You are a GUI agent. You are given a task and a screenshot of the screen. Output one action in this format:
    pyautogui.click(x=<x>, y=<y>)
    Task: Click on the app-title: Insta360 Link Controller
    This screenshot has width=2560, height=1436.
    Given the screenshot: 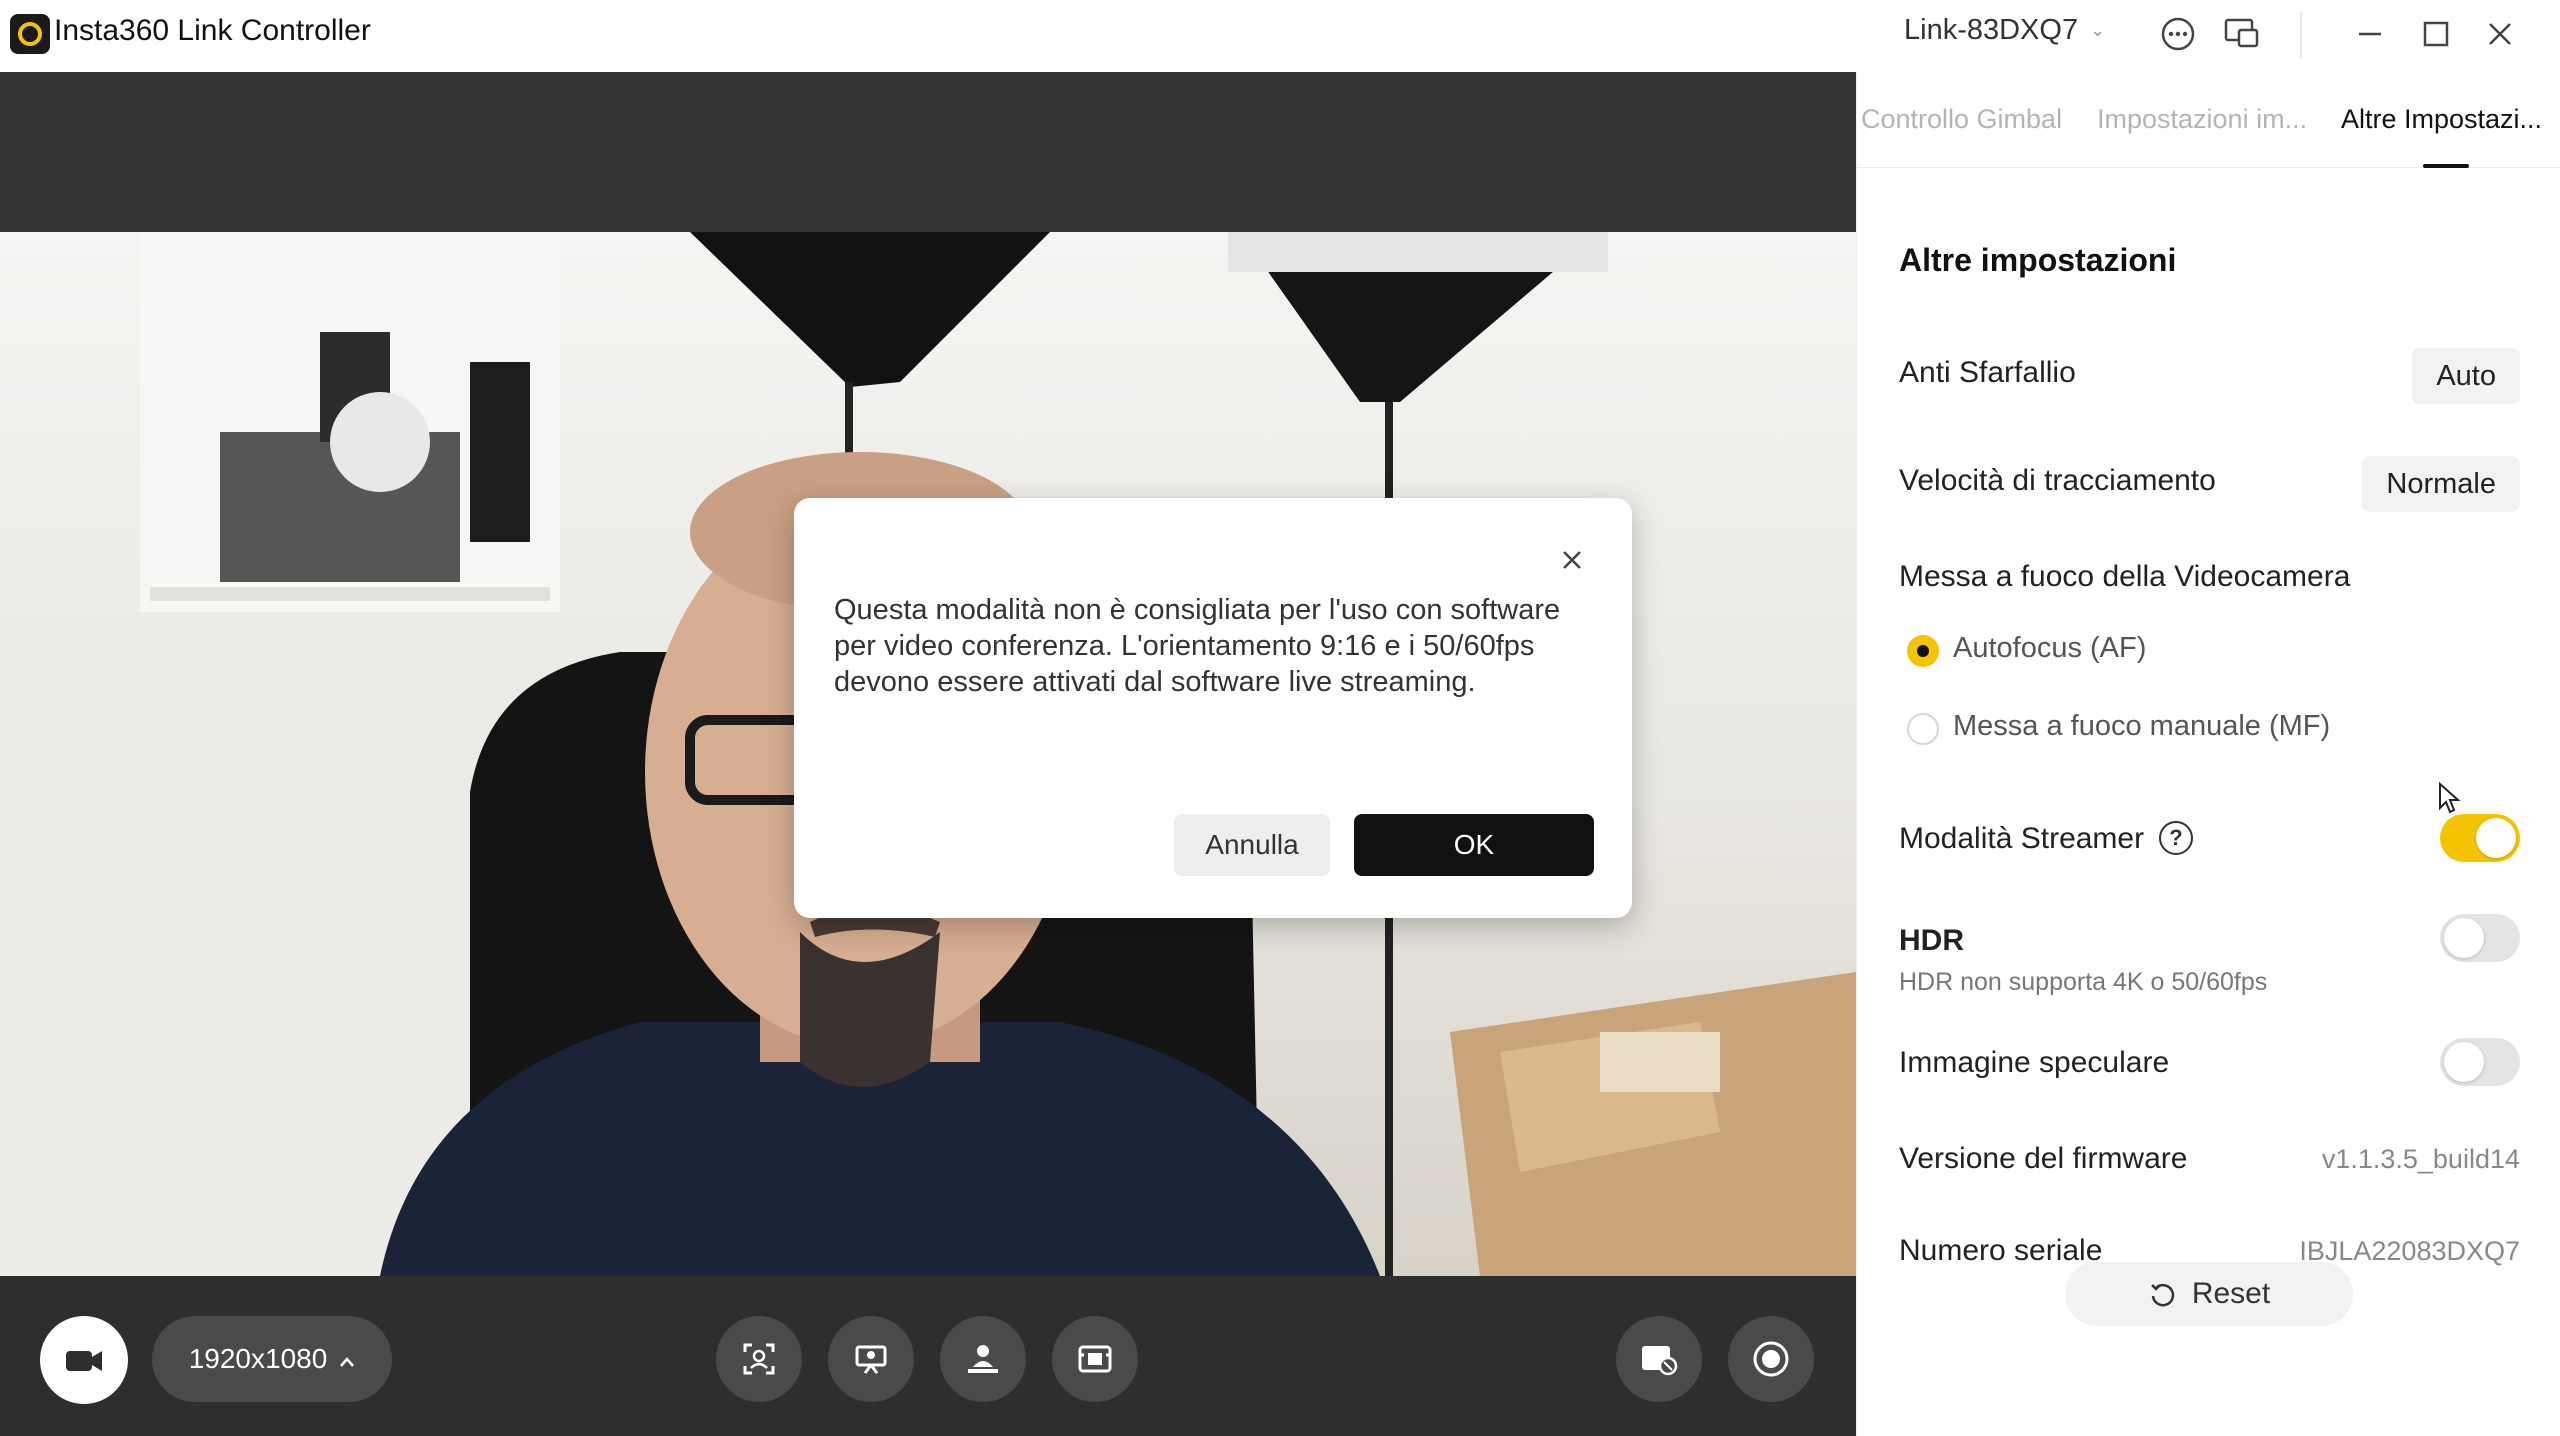 What is the action you would take?
    pyautogui.click(x=212, y=30)
    